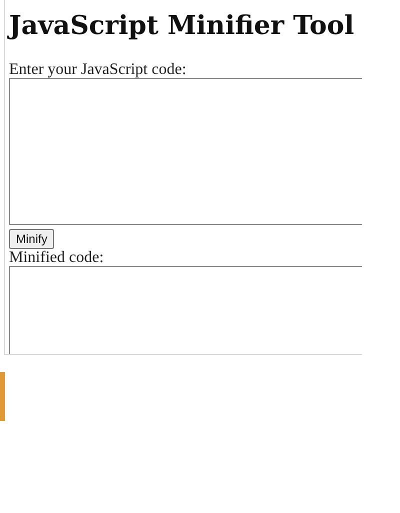 Image resolution: width=400 pixels, height=513 pixels. What do you see at coordinates (31, 239) in the screenshot?
I see `minify-button: Minify` at bounding box center [31, 239].